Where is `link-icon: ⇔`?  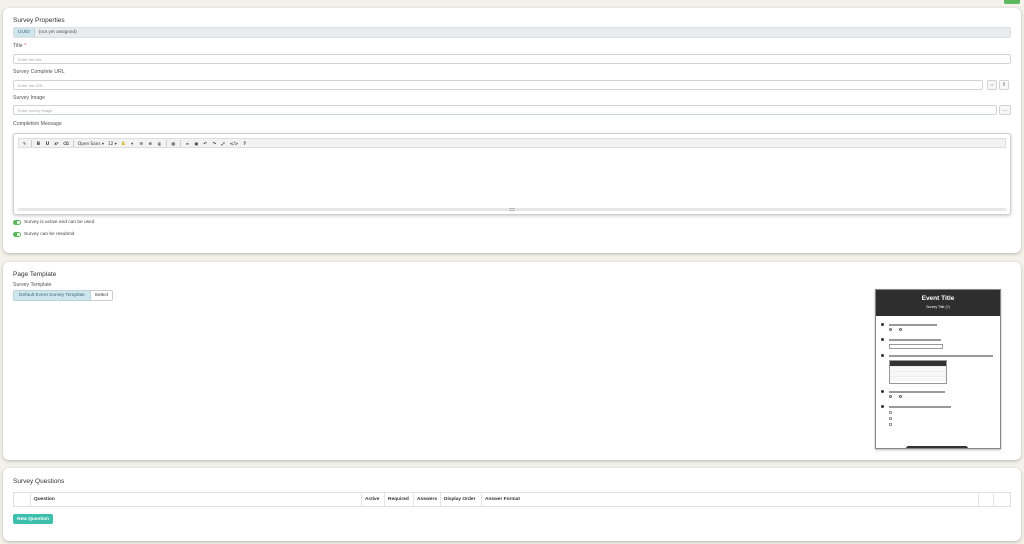 link-icon: ⇔ is located at coordinates (992, 85).